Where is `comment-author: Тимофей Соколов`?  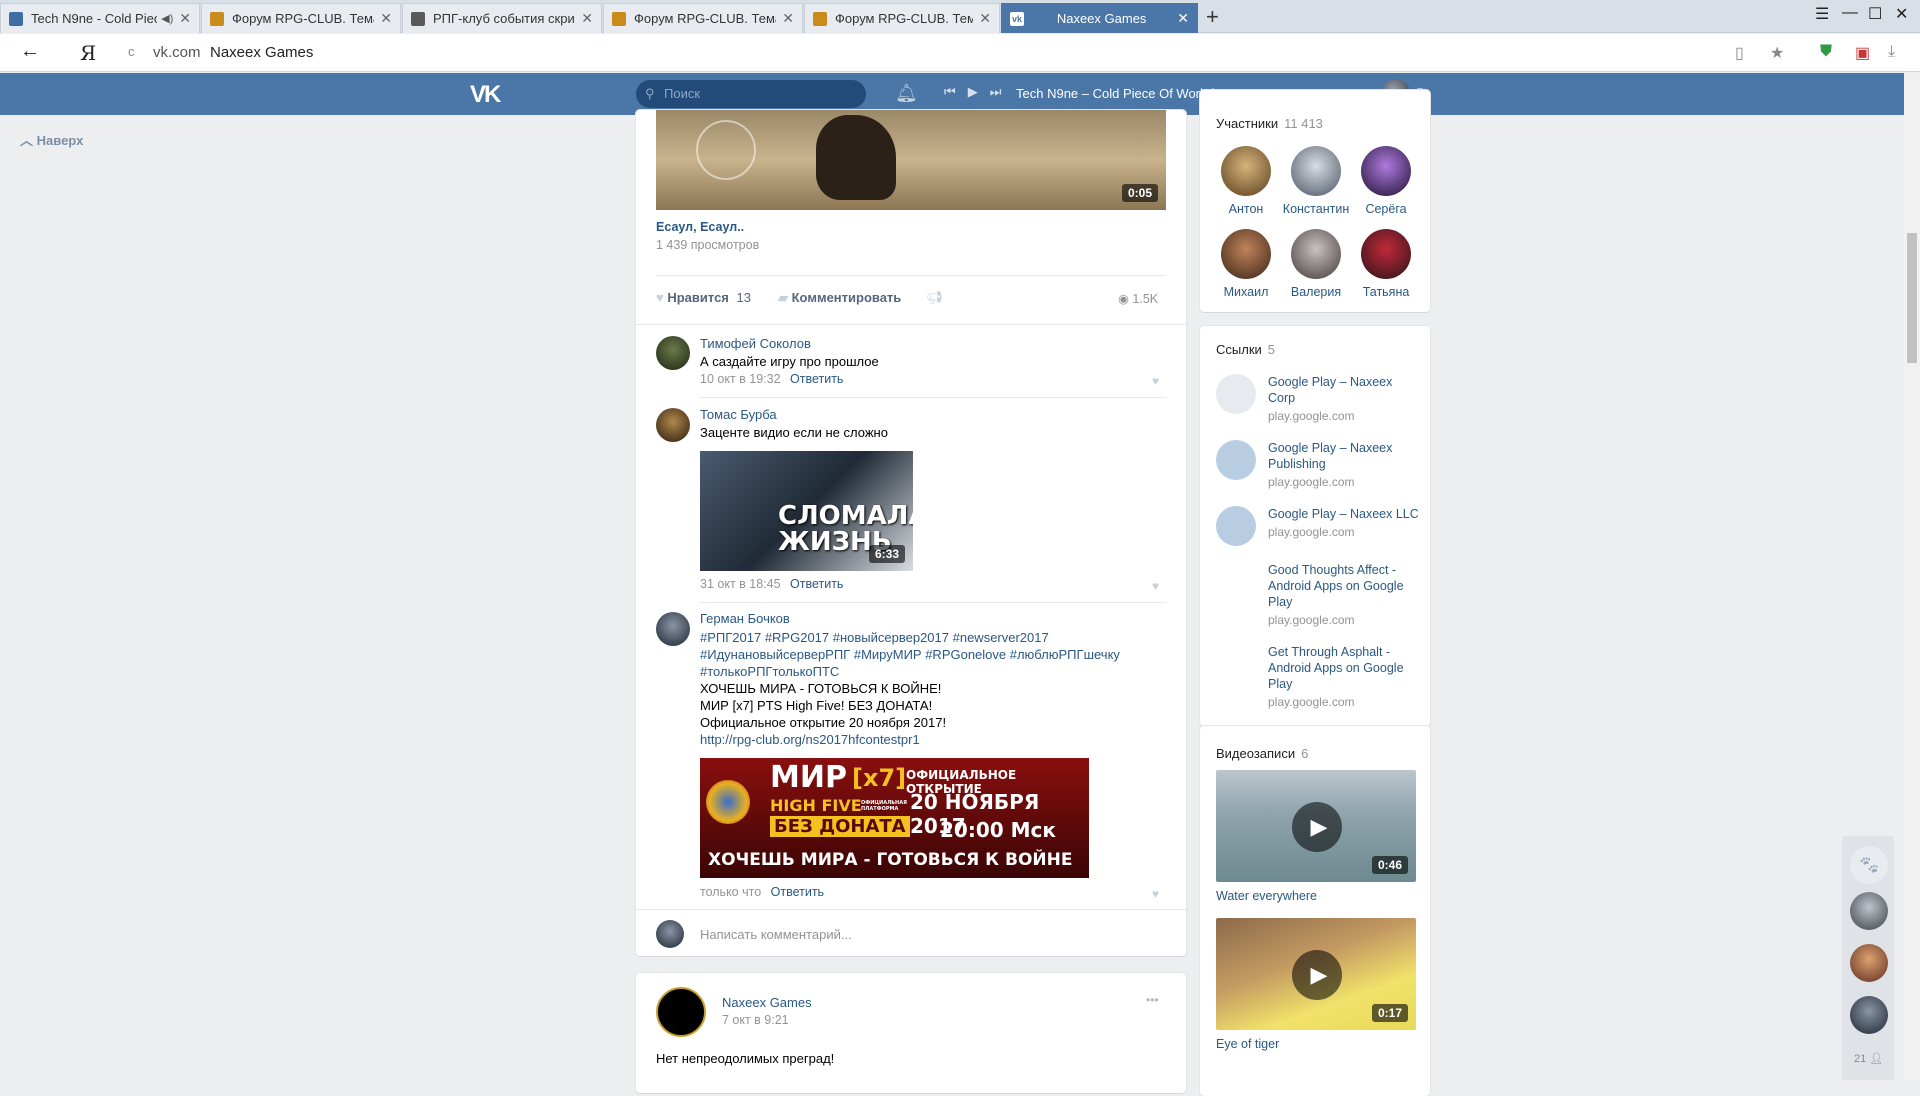 comment-author: Тимофей Соколов is located at coordinates (755, 343).